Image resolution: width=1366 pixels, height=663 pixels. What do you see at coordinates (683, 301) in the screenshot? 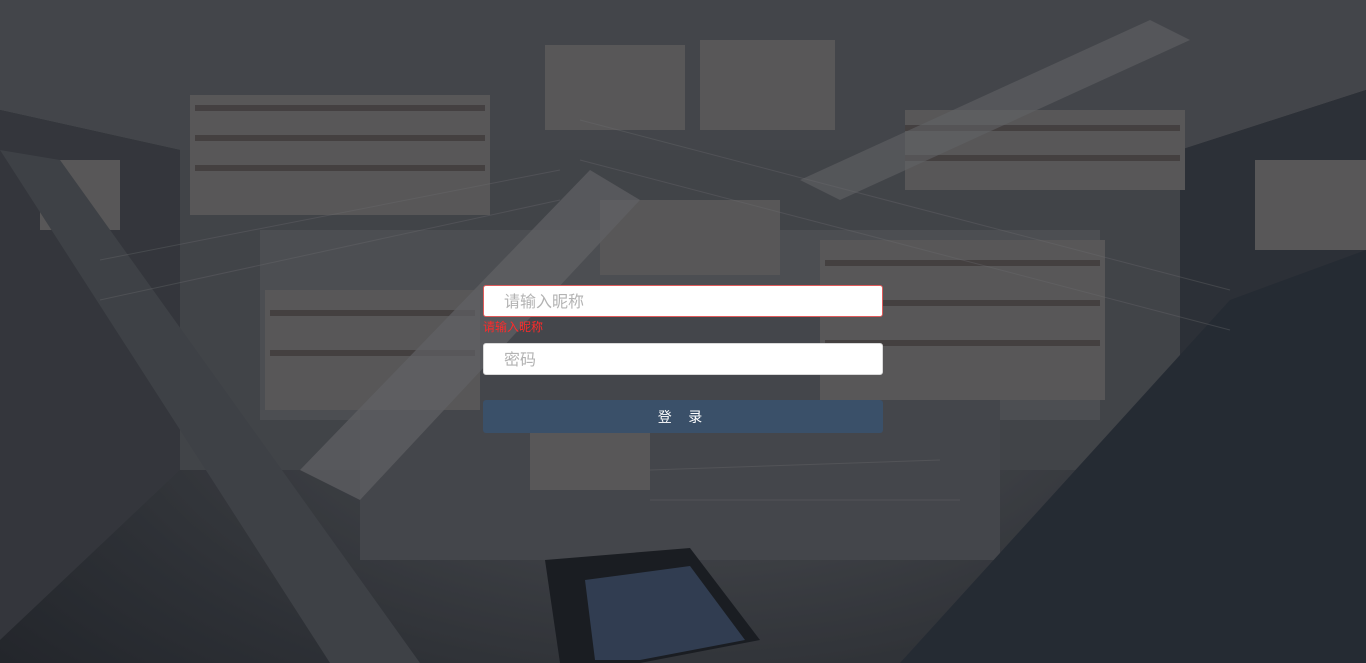
I see `nickname-input` at bounding box center [683, 301].